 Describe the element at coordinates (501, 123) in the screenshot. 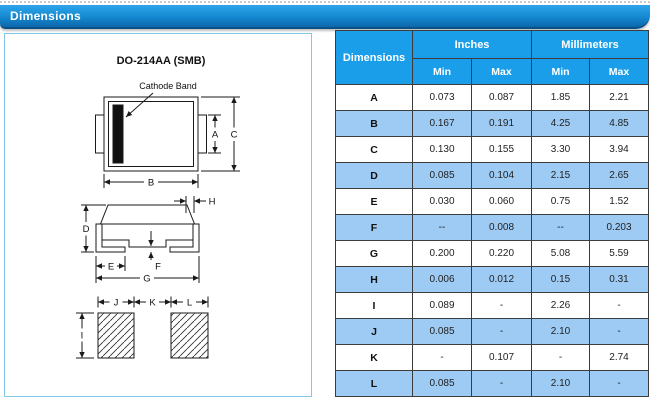

I see `value-cell: 0.191` at that location.